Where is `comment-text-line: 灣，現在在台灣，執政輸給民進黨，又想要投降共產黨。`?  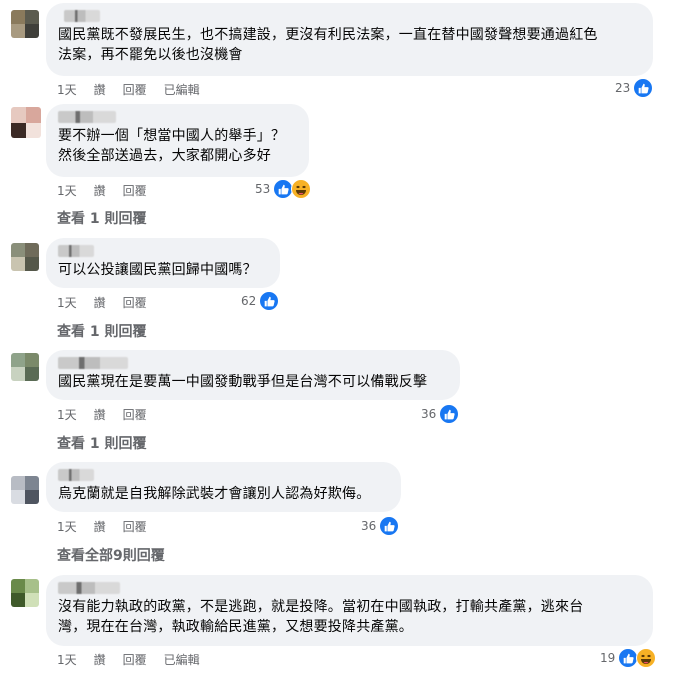 comment-text-line: 灣，現在在台灣，執政輸給民進黨，又想要投降共產黨。 is located at coordinates (235, 627).